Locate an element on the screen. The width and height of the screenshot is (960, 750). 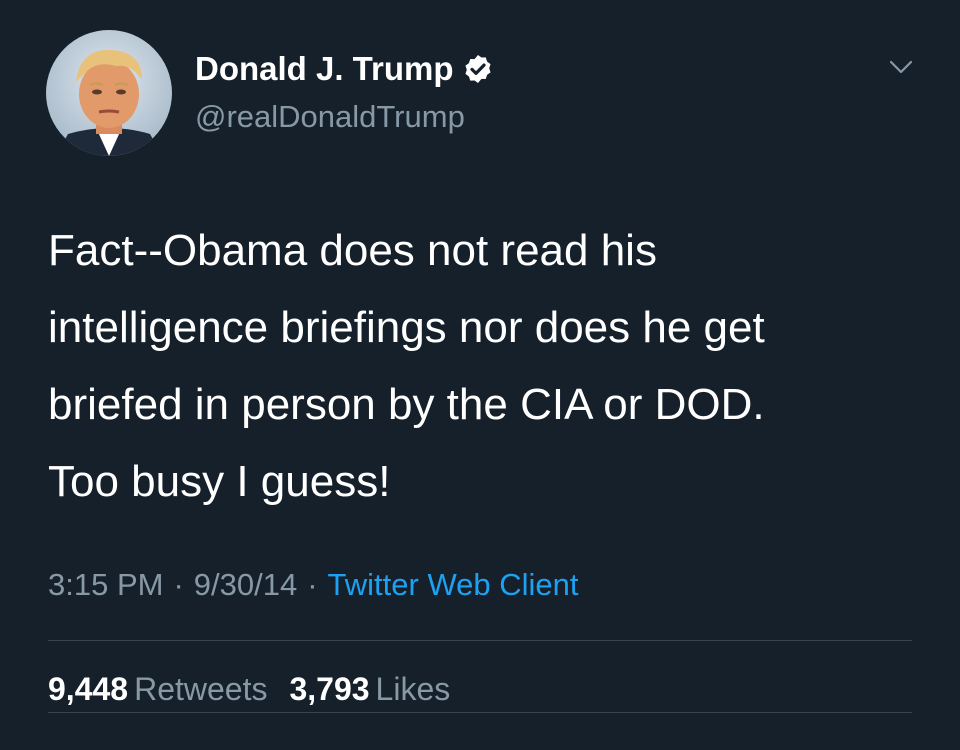
author-handle: @realDonaldTrump is located at coordinates (330, 117).